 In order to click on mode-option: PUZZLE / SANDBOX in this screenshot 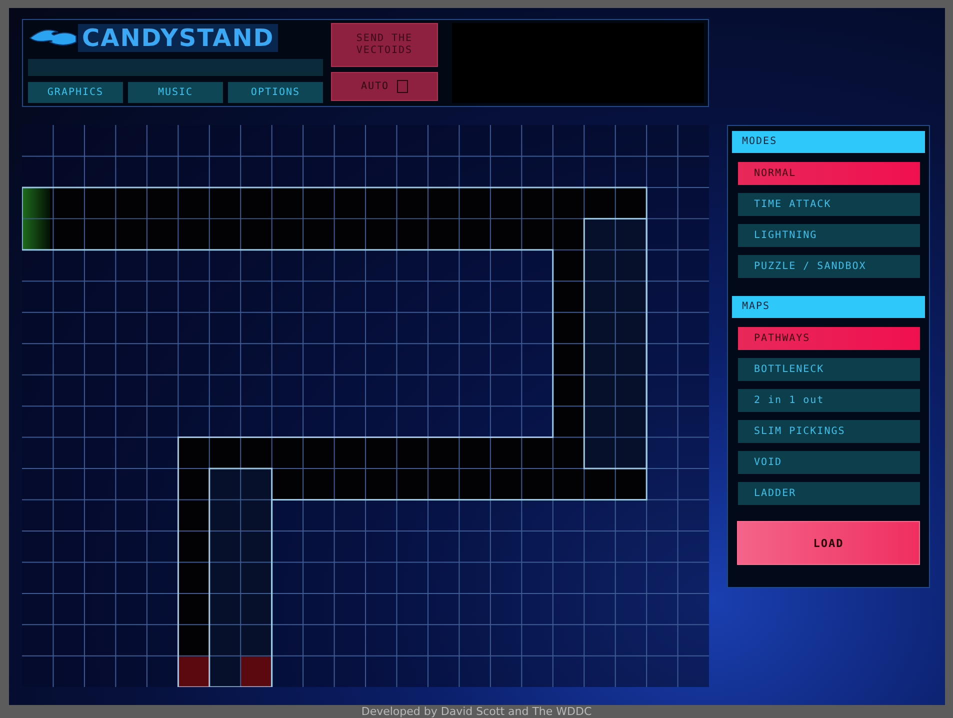, I will do `click(829, 266)`.